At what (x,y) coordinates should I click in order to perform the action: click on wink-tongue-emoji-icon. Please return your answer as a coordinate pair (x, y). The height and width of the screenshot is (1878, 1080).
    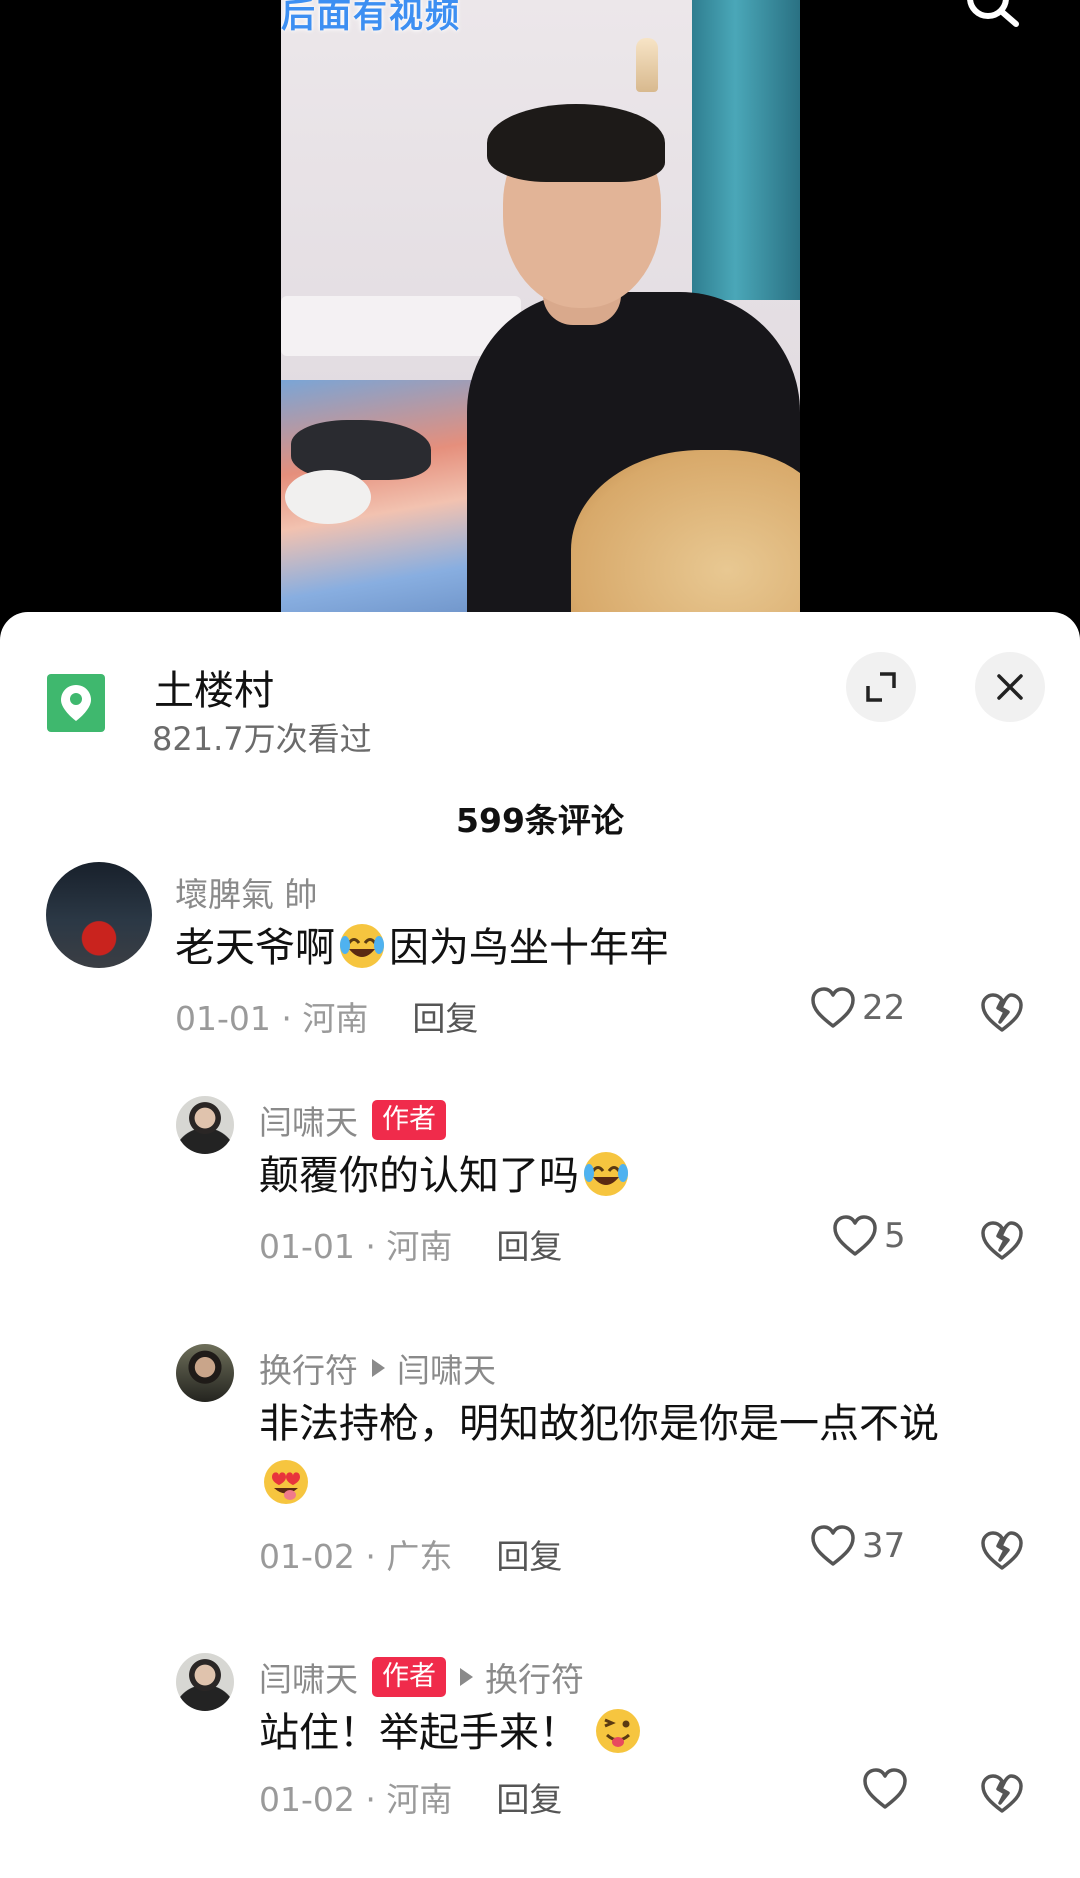
    Looking at the image, I should click on (618, 1731).